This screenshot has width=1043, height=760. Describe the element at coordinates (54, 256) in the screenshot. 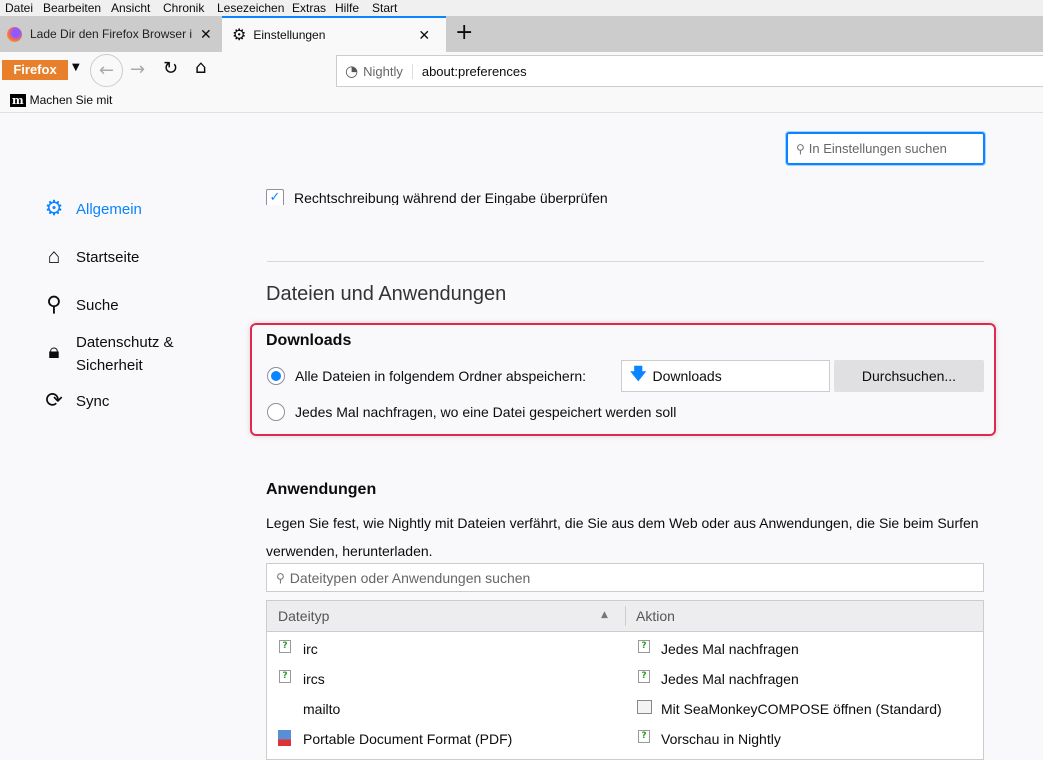

I see `home-icon: ⌂` at that location.